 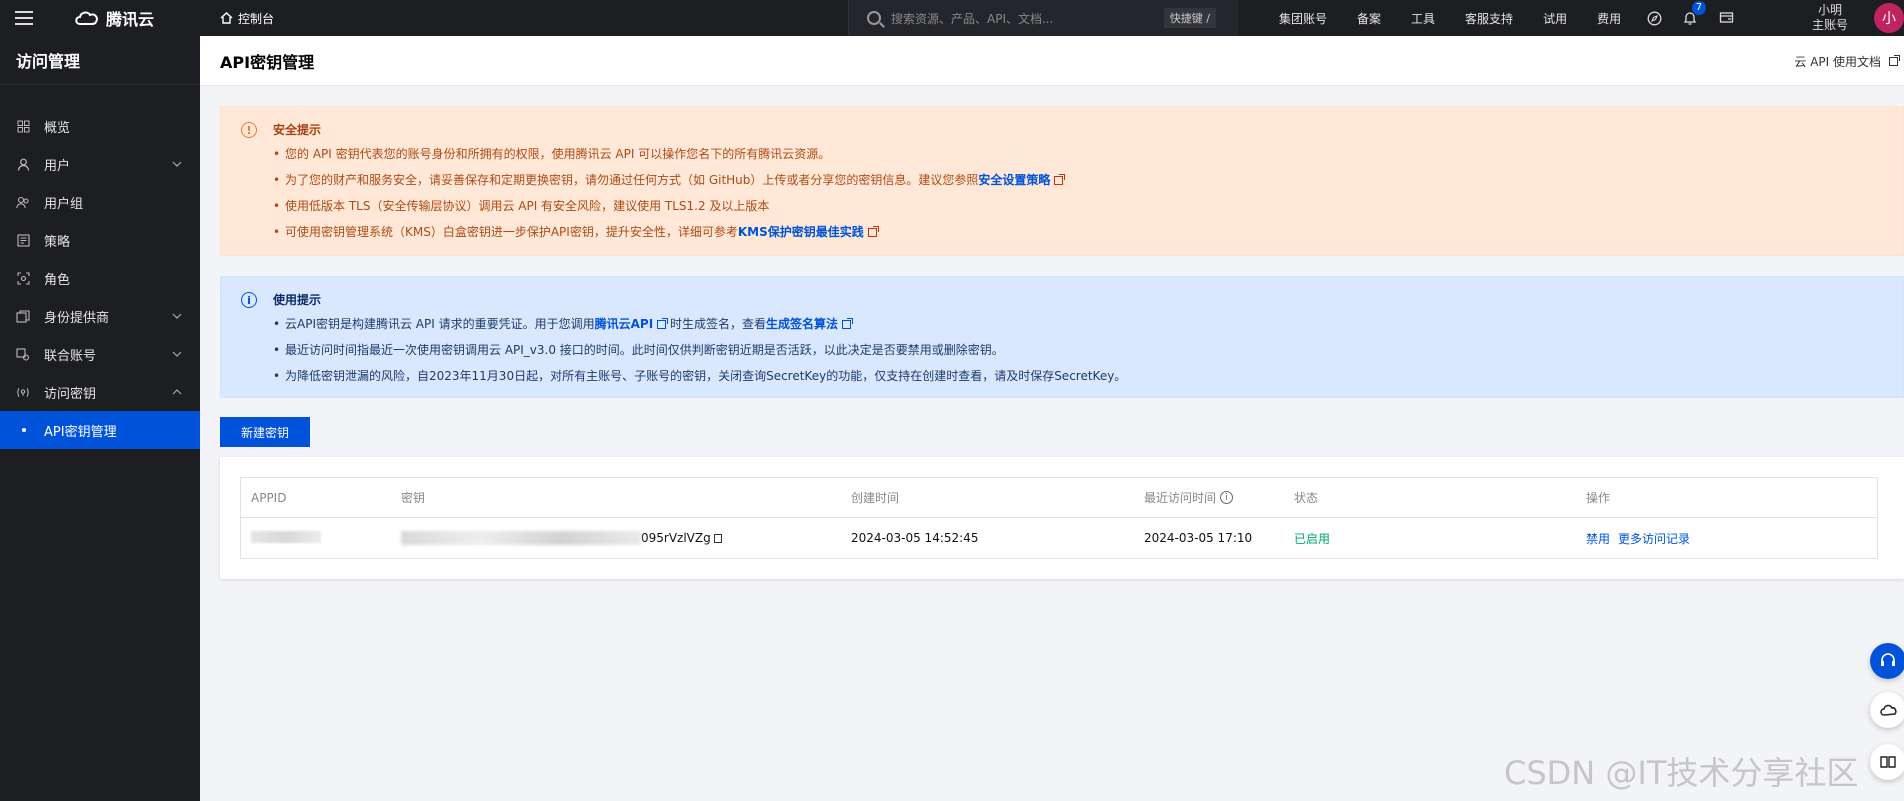 I want to click on sidebar-item-policies: 策略, so click(x=100, y=240).